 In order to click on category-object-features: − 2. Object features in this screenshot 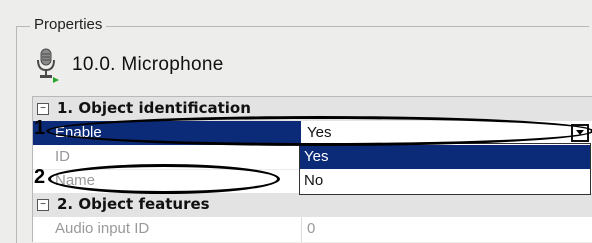, I will do `click(312, 205)`.